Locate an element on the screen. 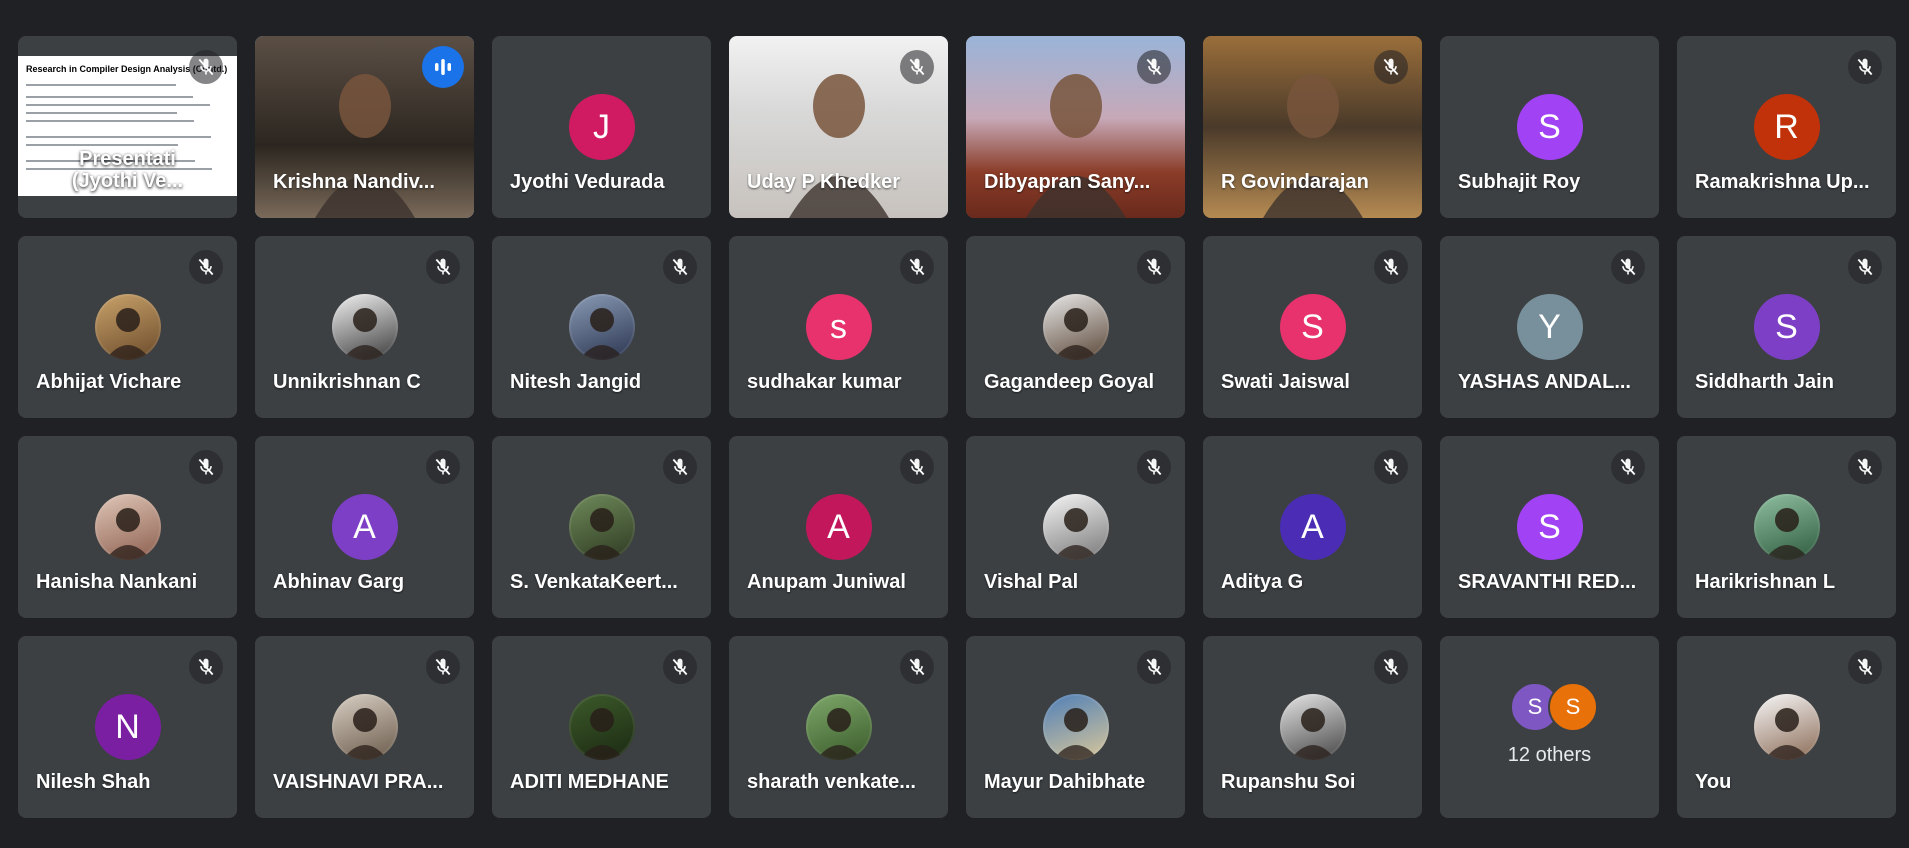 The width and height of the screenshot is (1909, 848). participant-tile: Mayur Dahibhate is located at coordinates (1075, 727).